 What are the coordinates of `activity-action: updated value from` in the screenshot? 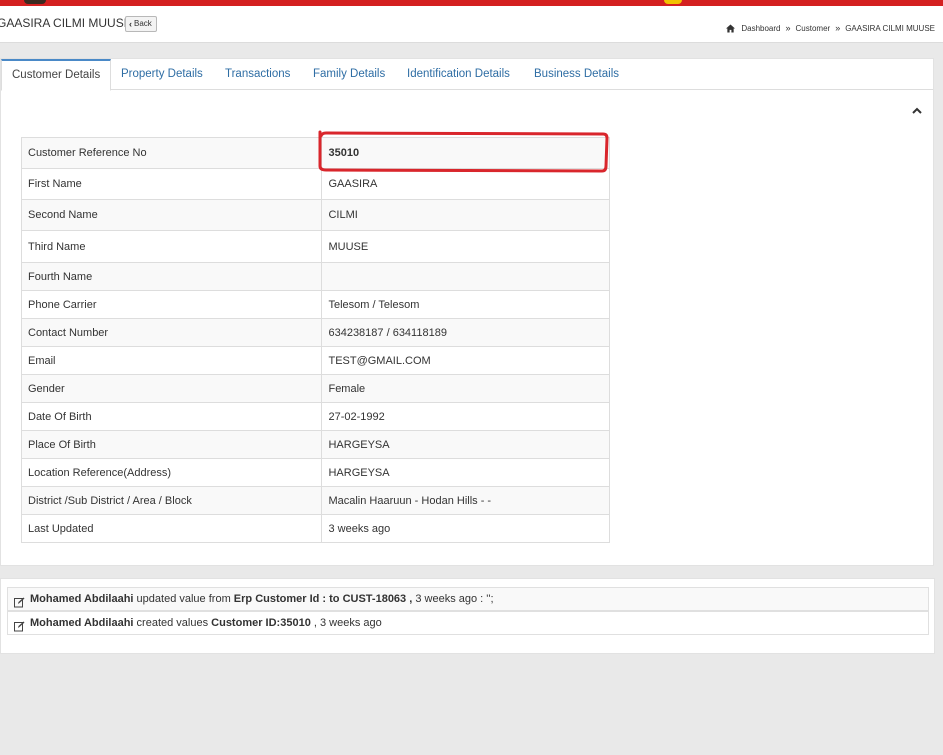 It's located at (183, 599).